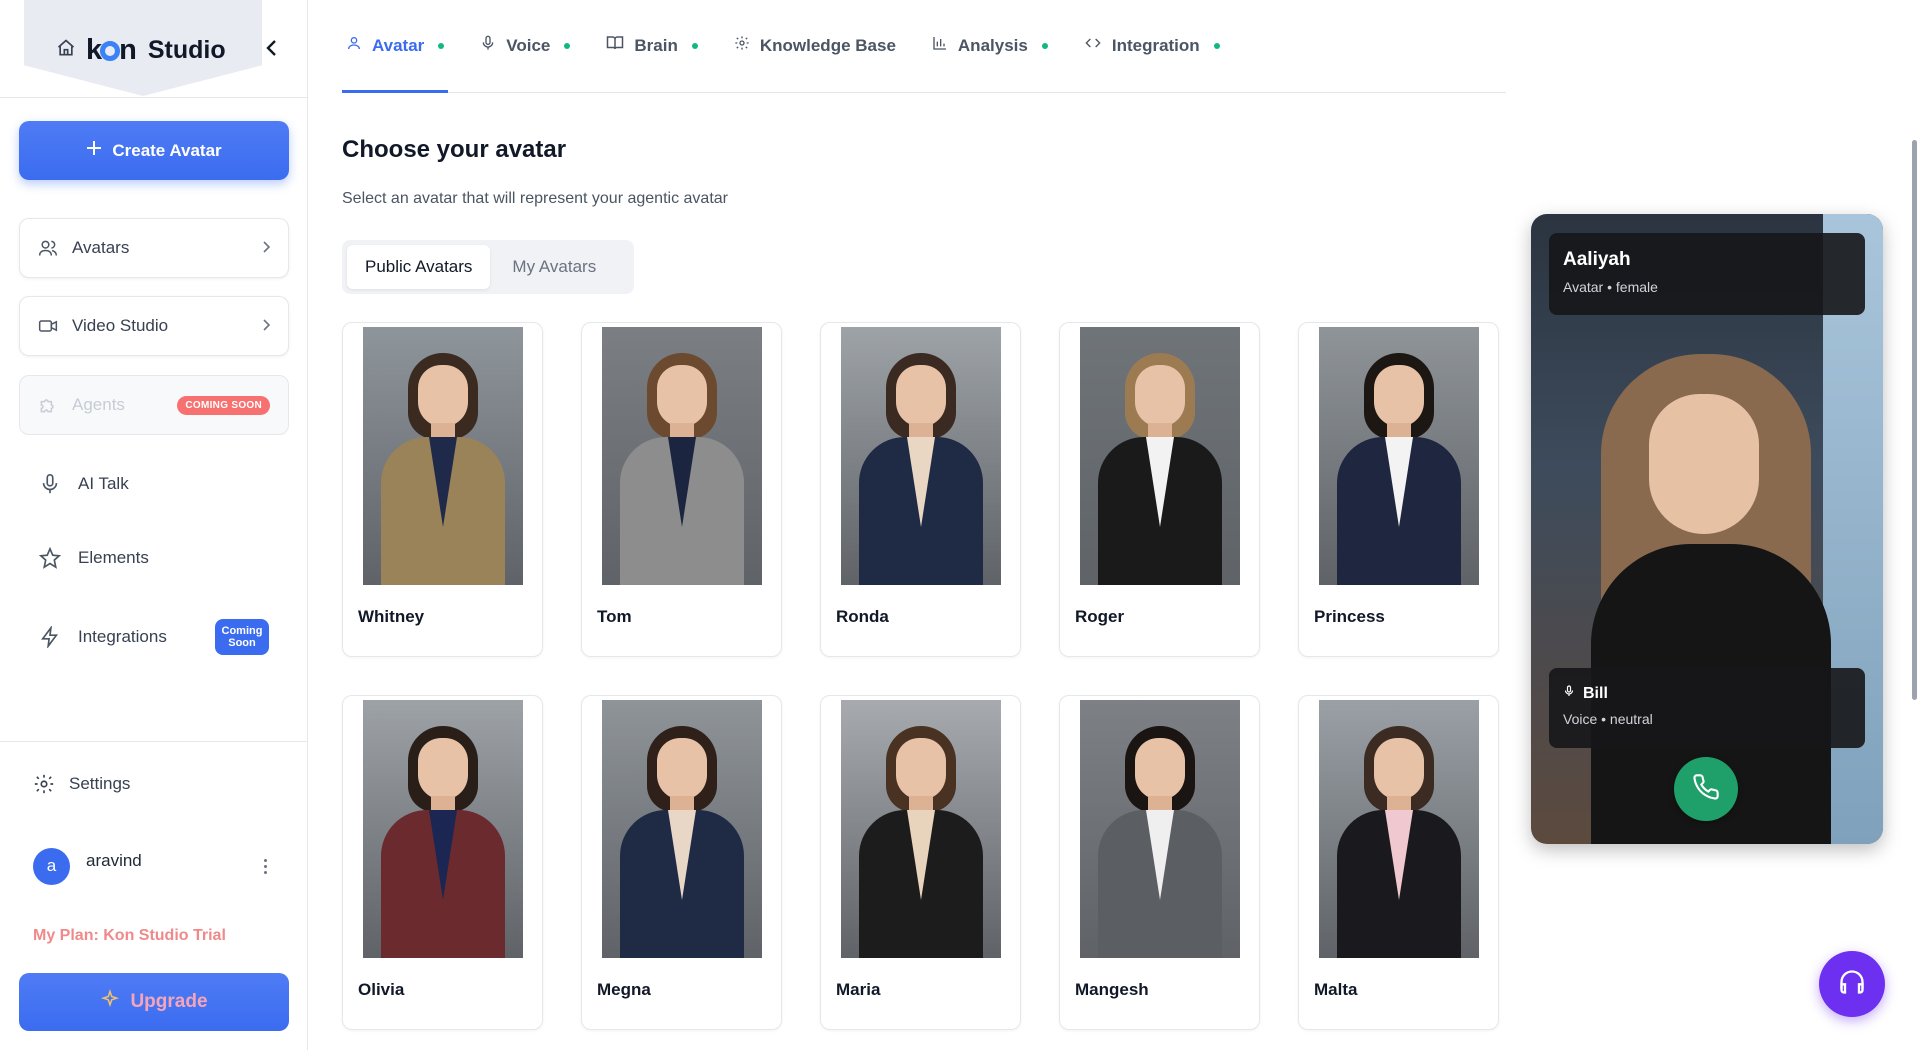 This screenshot has width=1920, height=1050. What do you see at coordinates (48, 326) in the screenshot?
I see `video-icon` at bounding box center [48, 326].